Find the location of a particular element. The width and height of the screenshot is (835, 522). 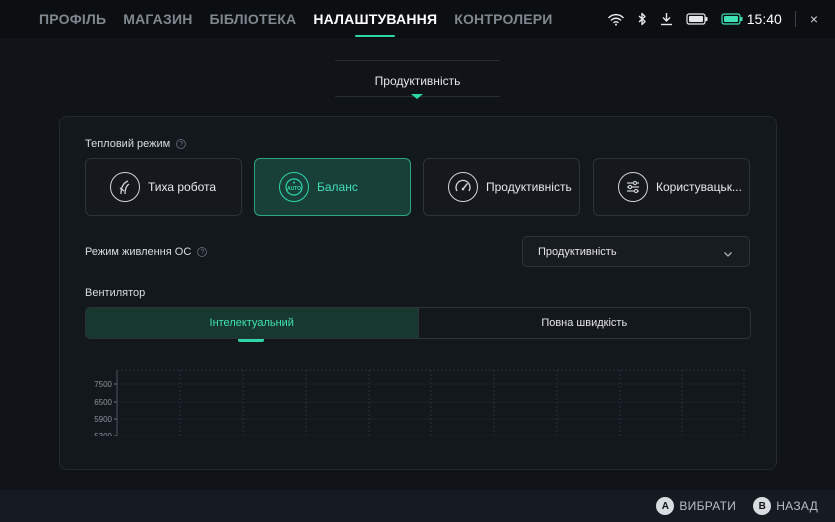

power-mode-select: Продуктивність is located at coordinates (636, 251).